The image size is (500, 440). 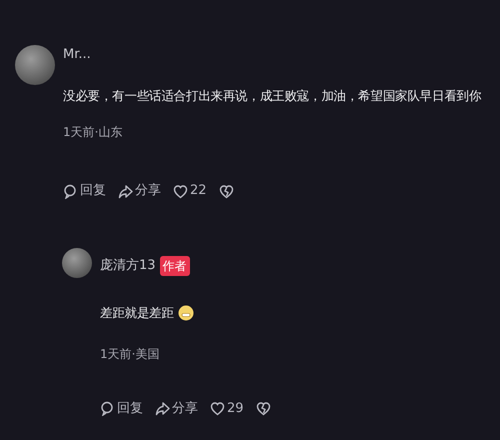 I want to click on comment-meta: 1天前·美国, so click(x=130, y=354).